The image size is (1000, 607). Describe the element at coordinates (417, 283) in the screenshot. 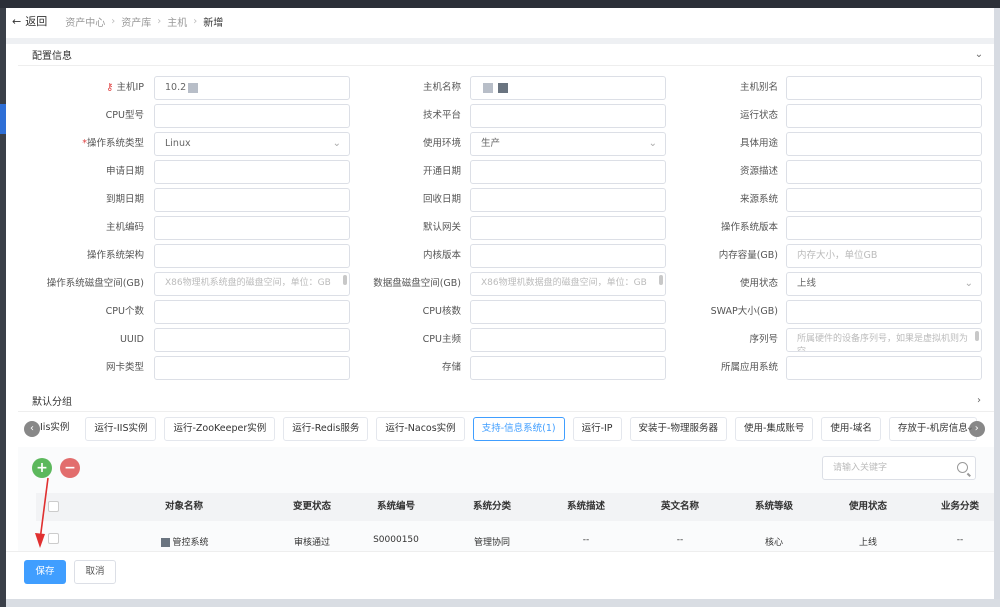

I see `data-disk-label: 数据盘磁盘空间(GB)` at that location.